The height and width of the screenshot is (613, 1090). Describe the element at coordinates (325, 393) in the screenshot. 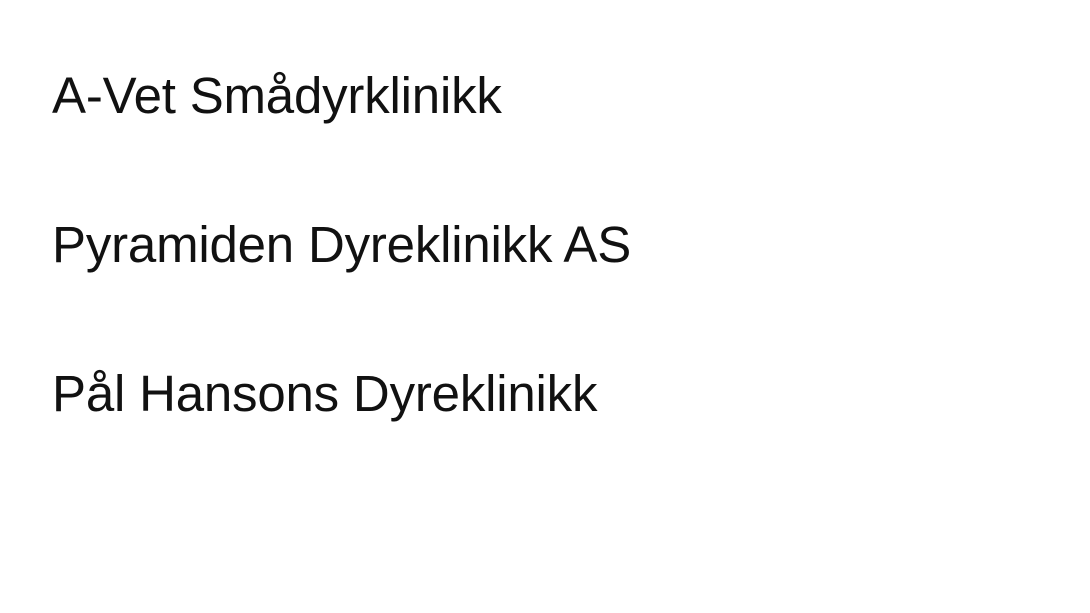

I see `clinic-name: Pål Hansons Dyreklinikk` at that location.